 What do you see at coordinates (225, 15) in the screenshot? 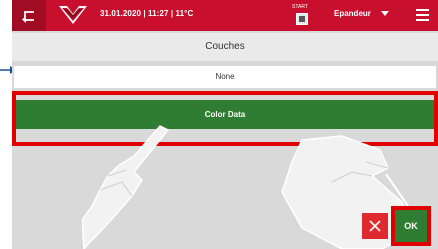
I see `top-bar: 31.01.2020 | 11:27 | 11°C START Epandeur` at bounding box center [225, 15].